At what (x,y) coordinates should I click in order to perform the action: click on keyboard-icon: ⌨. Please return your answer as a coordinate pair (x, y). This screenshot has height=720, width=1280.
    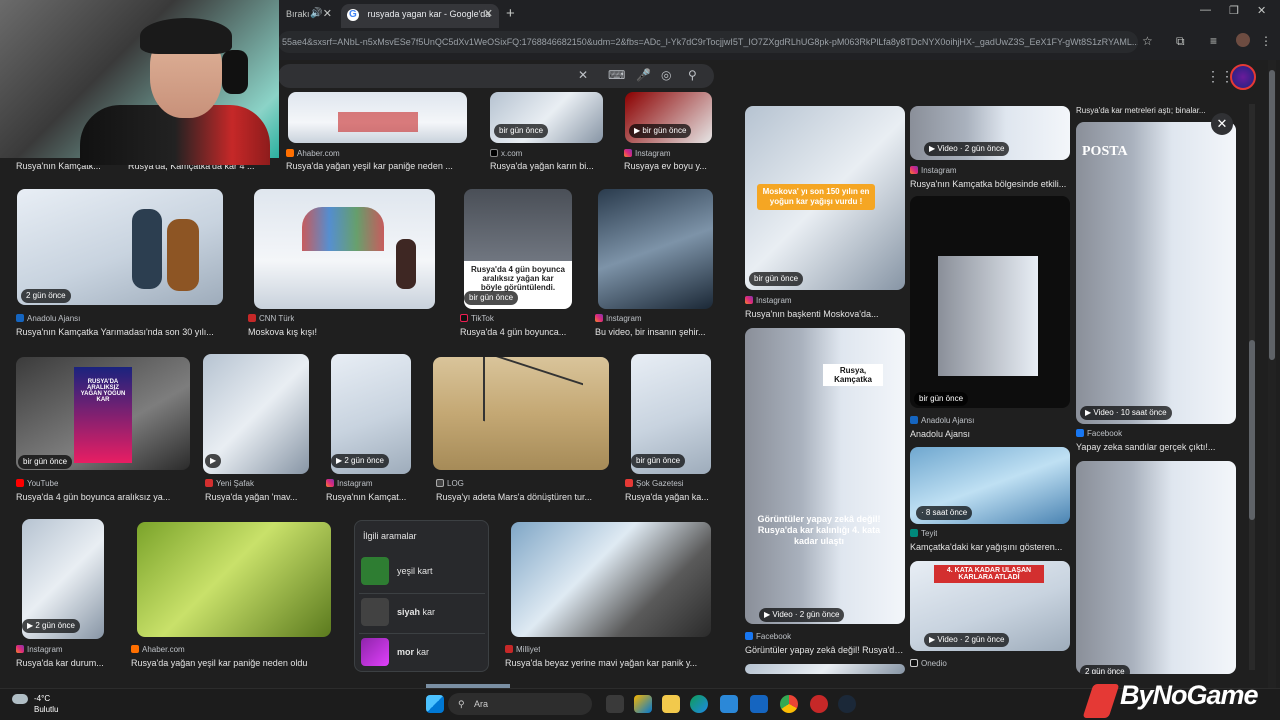
    Looking at the image, I should click on (616, 75).